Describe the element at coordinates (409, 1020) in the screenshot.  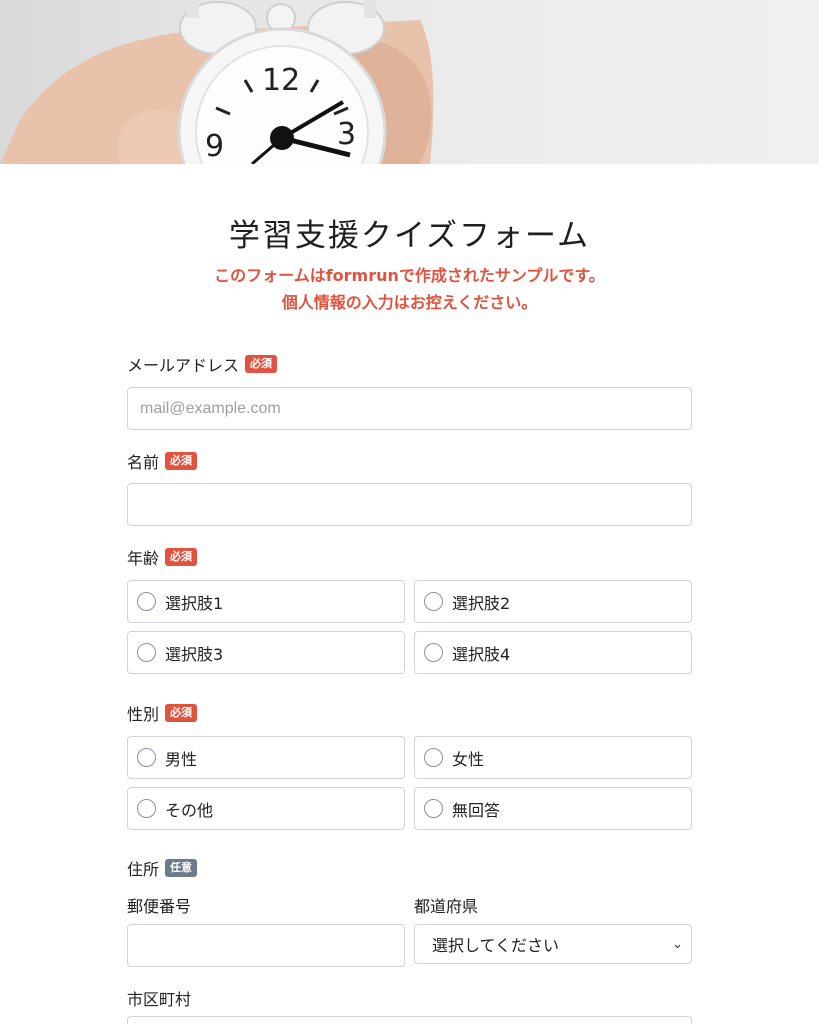
I see `city-input` at that location.